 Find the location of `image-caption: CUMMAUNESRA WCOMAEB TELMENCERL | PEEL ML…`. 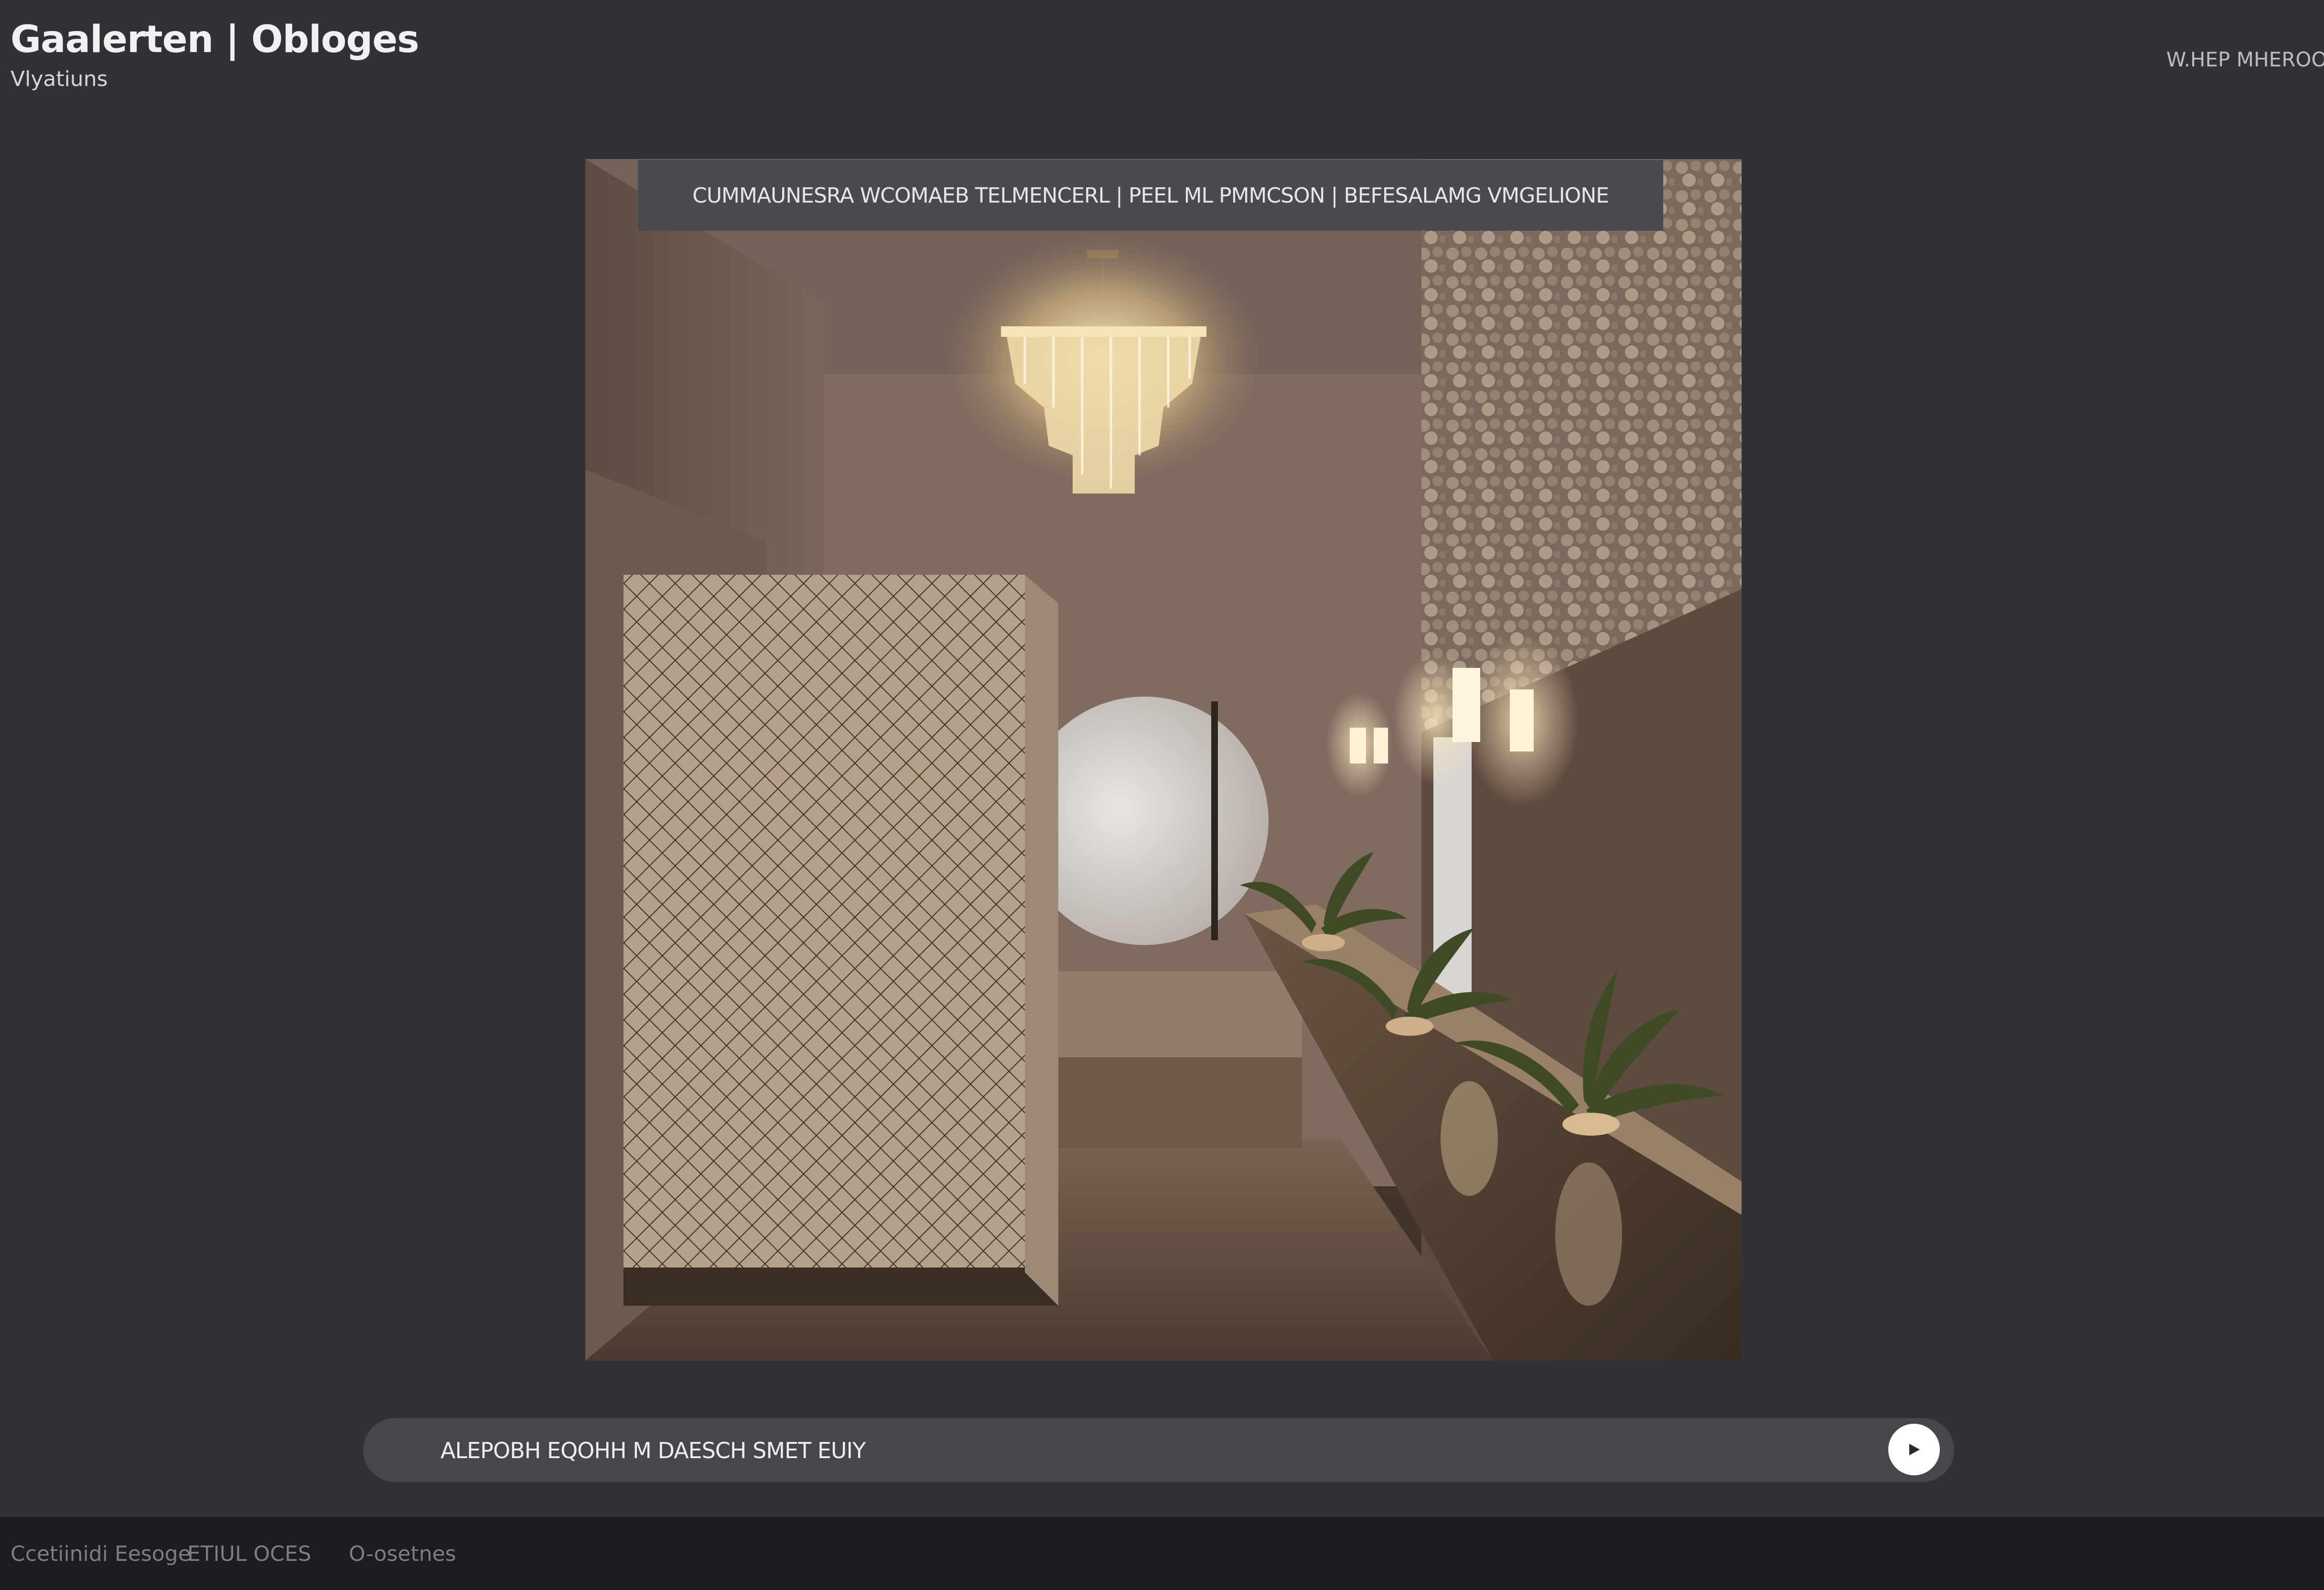

image-caption: CUMMAUNESRA WCOMAEB TELMENCERL | PEEL ML… is located at coordinates (1150, 195).